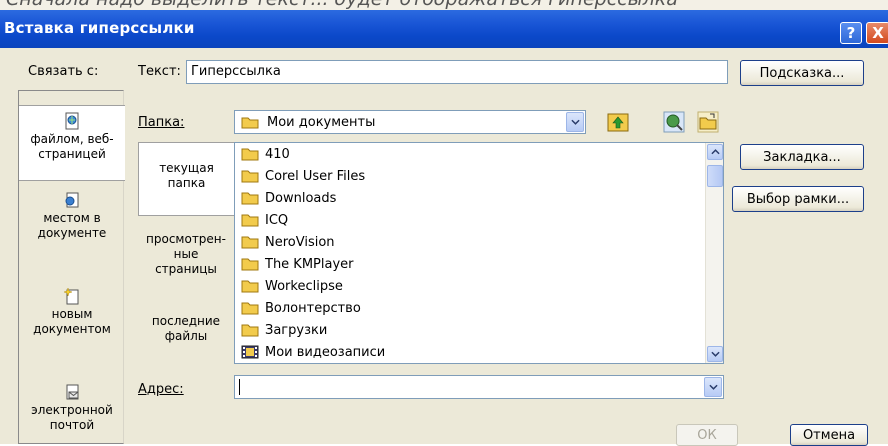 The width and height of the screenshot is (888, 446). Describe the element at coordinates (72, 225) in the screenshot. I see `link-to-place-in-document-label: местом в документе` at that location.